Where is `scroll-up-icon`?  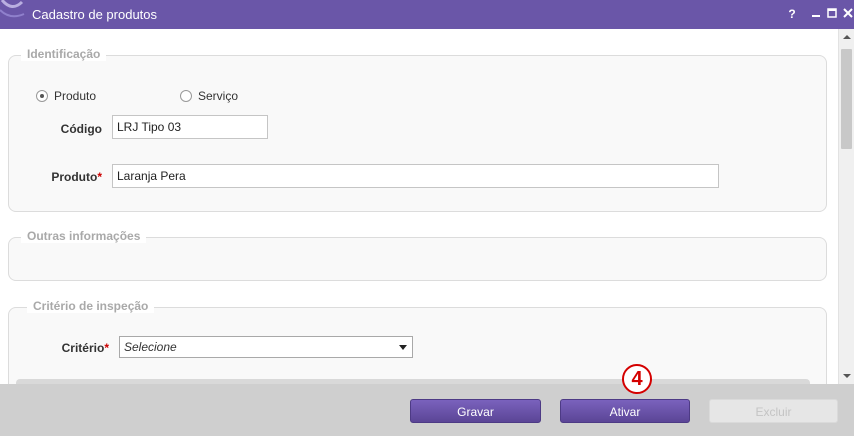
scroll-up-icon is located at coordinates (846, 37).